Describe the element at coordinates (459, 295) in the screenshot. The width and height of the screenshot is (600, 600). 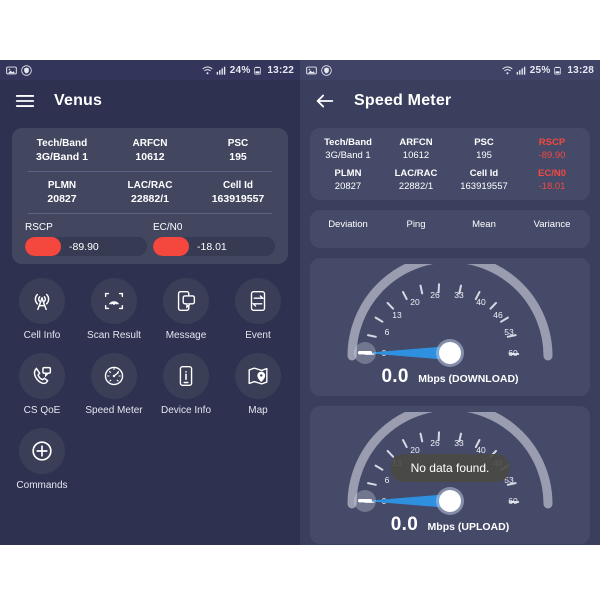
I see `gauge-tick-5: 33` at that location.